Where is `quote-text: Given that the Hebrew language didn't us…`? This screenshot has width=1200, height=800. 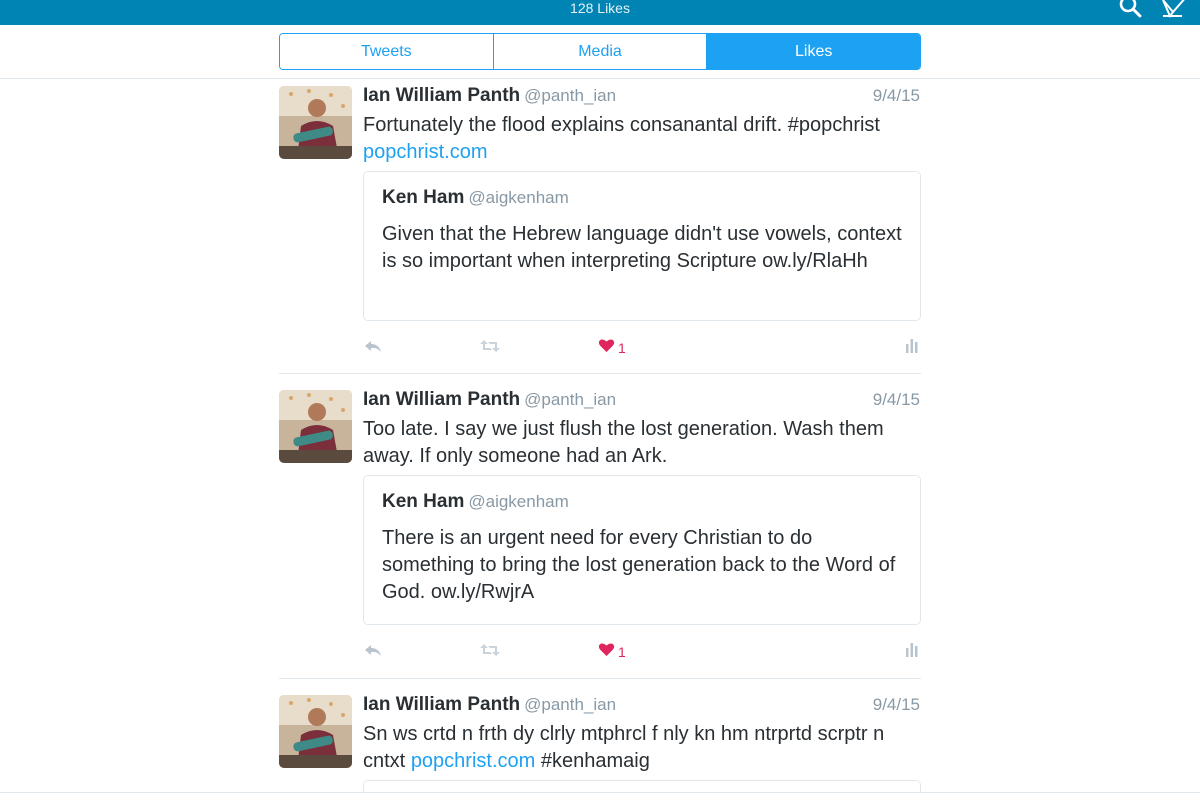 quote-text: Given that the Hebrew language didn't us… is located at coordinates (642, 247).